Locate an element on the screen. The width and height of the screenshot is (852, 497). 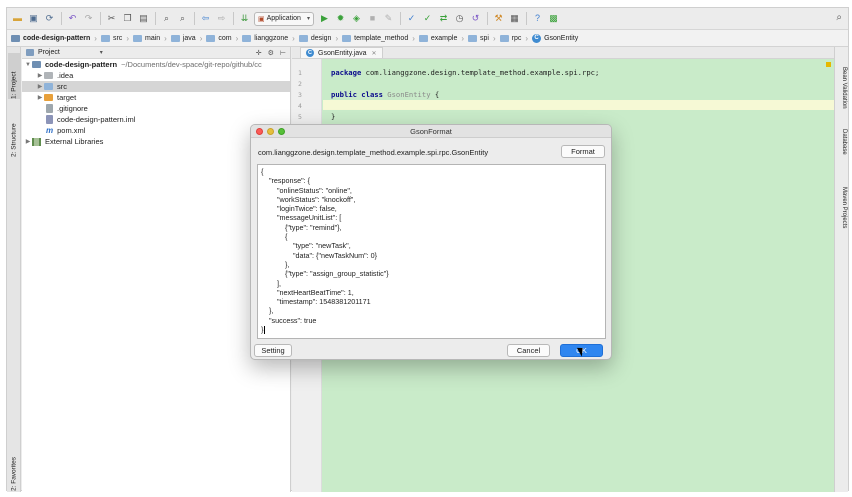
debug-icon: ✹ is located at coordinates (340, 18).